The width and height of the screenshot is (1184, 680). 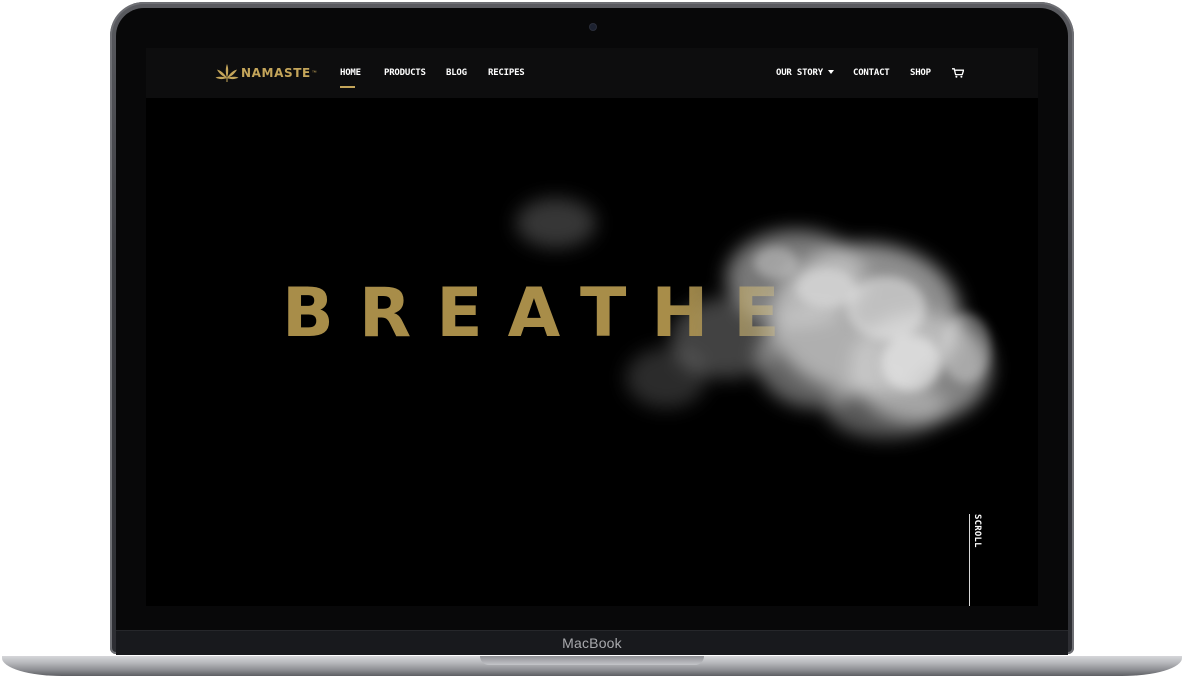 What do you see at coordinates (969, 560) in the screenshot?
I see `scroll-indicator-line` at bounding box center [969, 560].